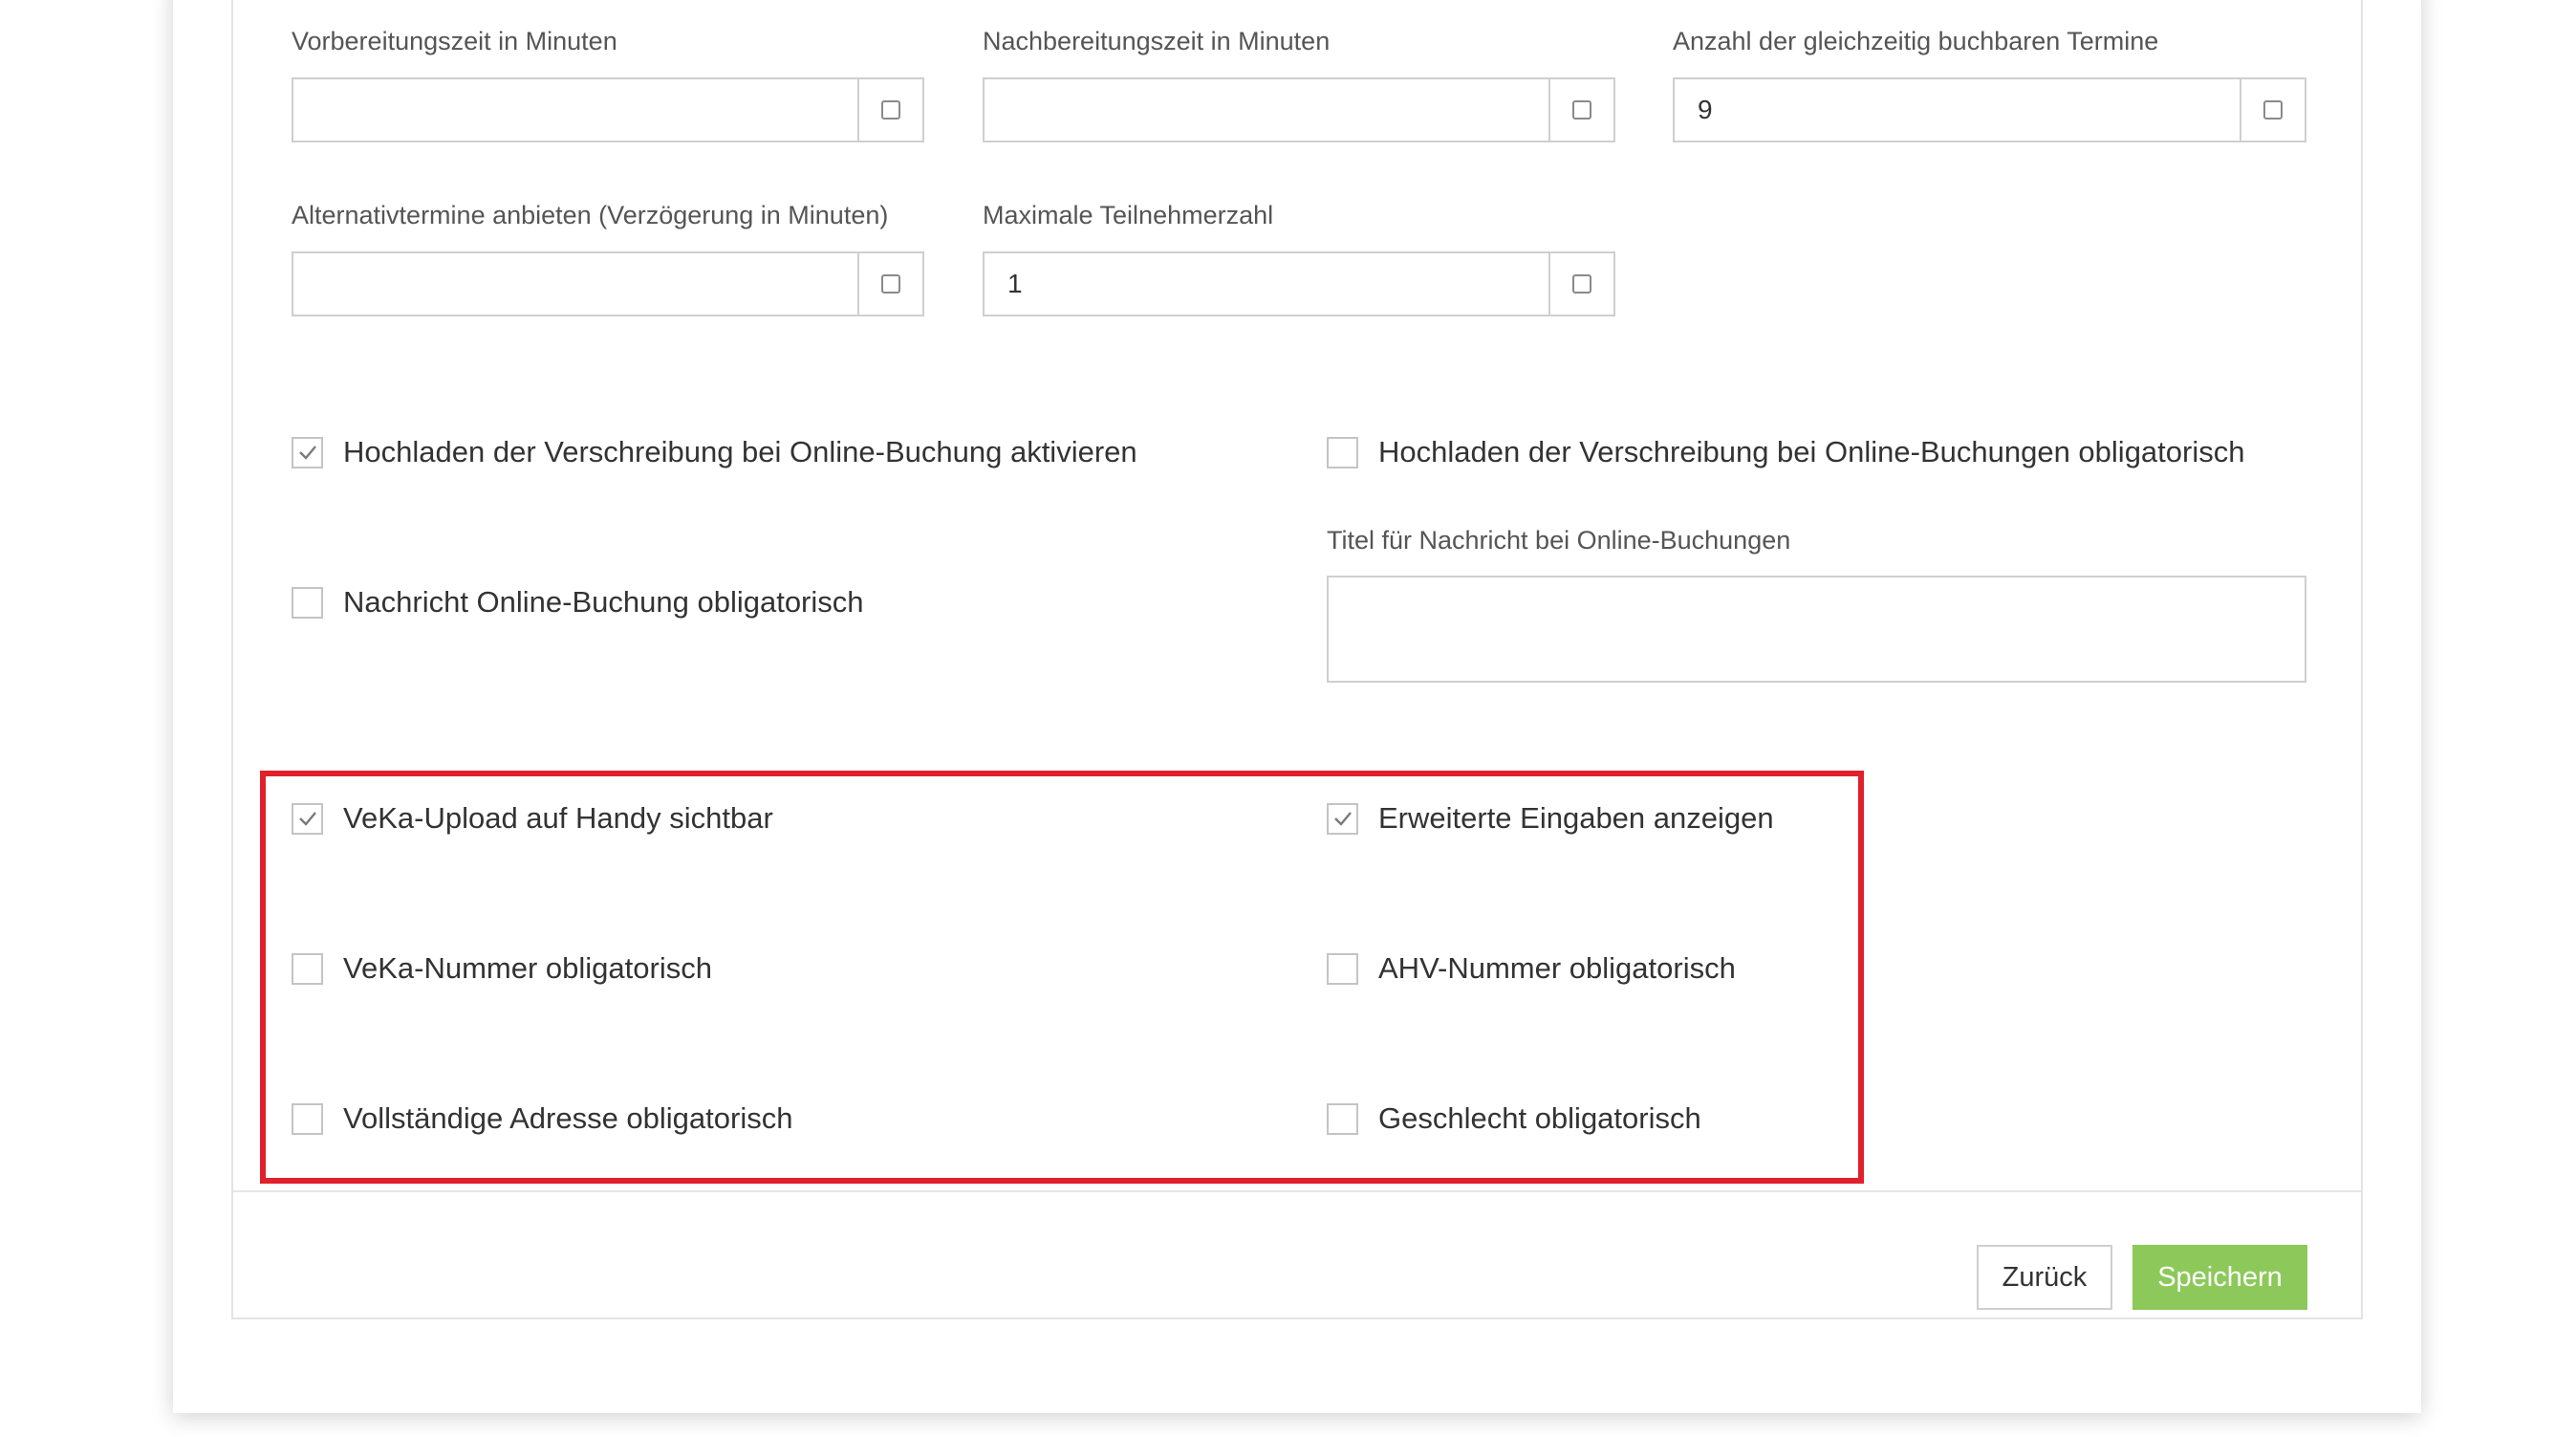  What do you see at coordinates (1128, 215) in the screenshot?
I see `max-participants-label: Maximale Teilnehmerzahl` at bounding box center [1128, 215].